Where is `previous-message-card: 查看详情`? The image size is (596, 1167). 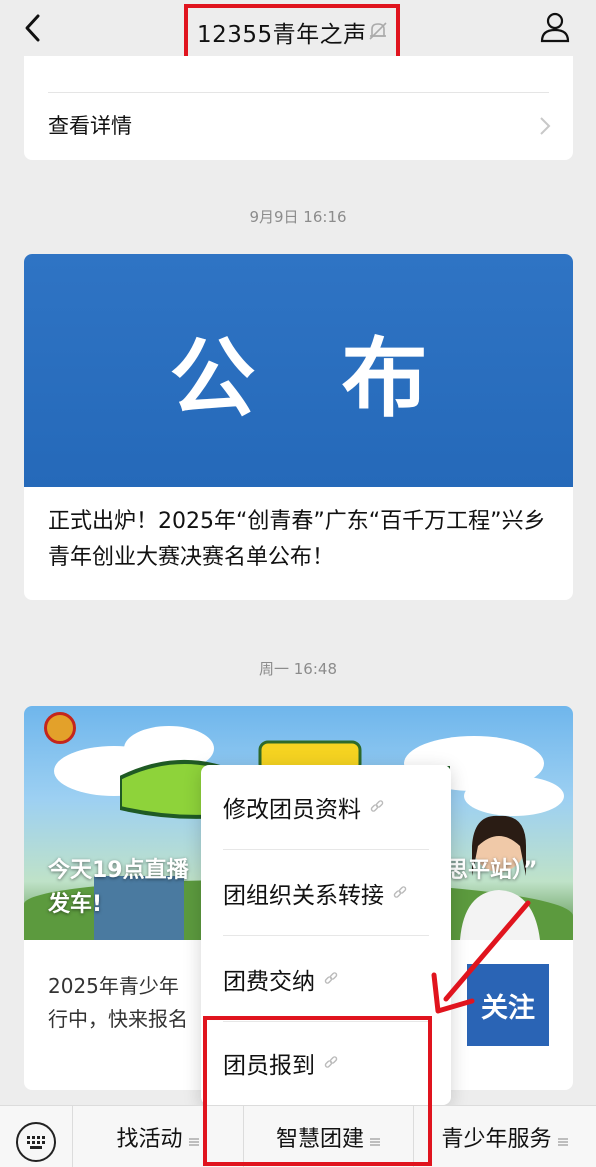
previous-message-card: 查看详情 is located at coordinates (298, 108).